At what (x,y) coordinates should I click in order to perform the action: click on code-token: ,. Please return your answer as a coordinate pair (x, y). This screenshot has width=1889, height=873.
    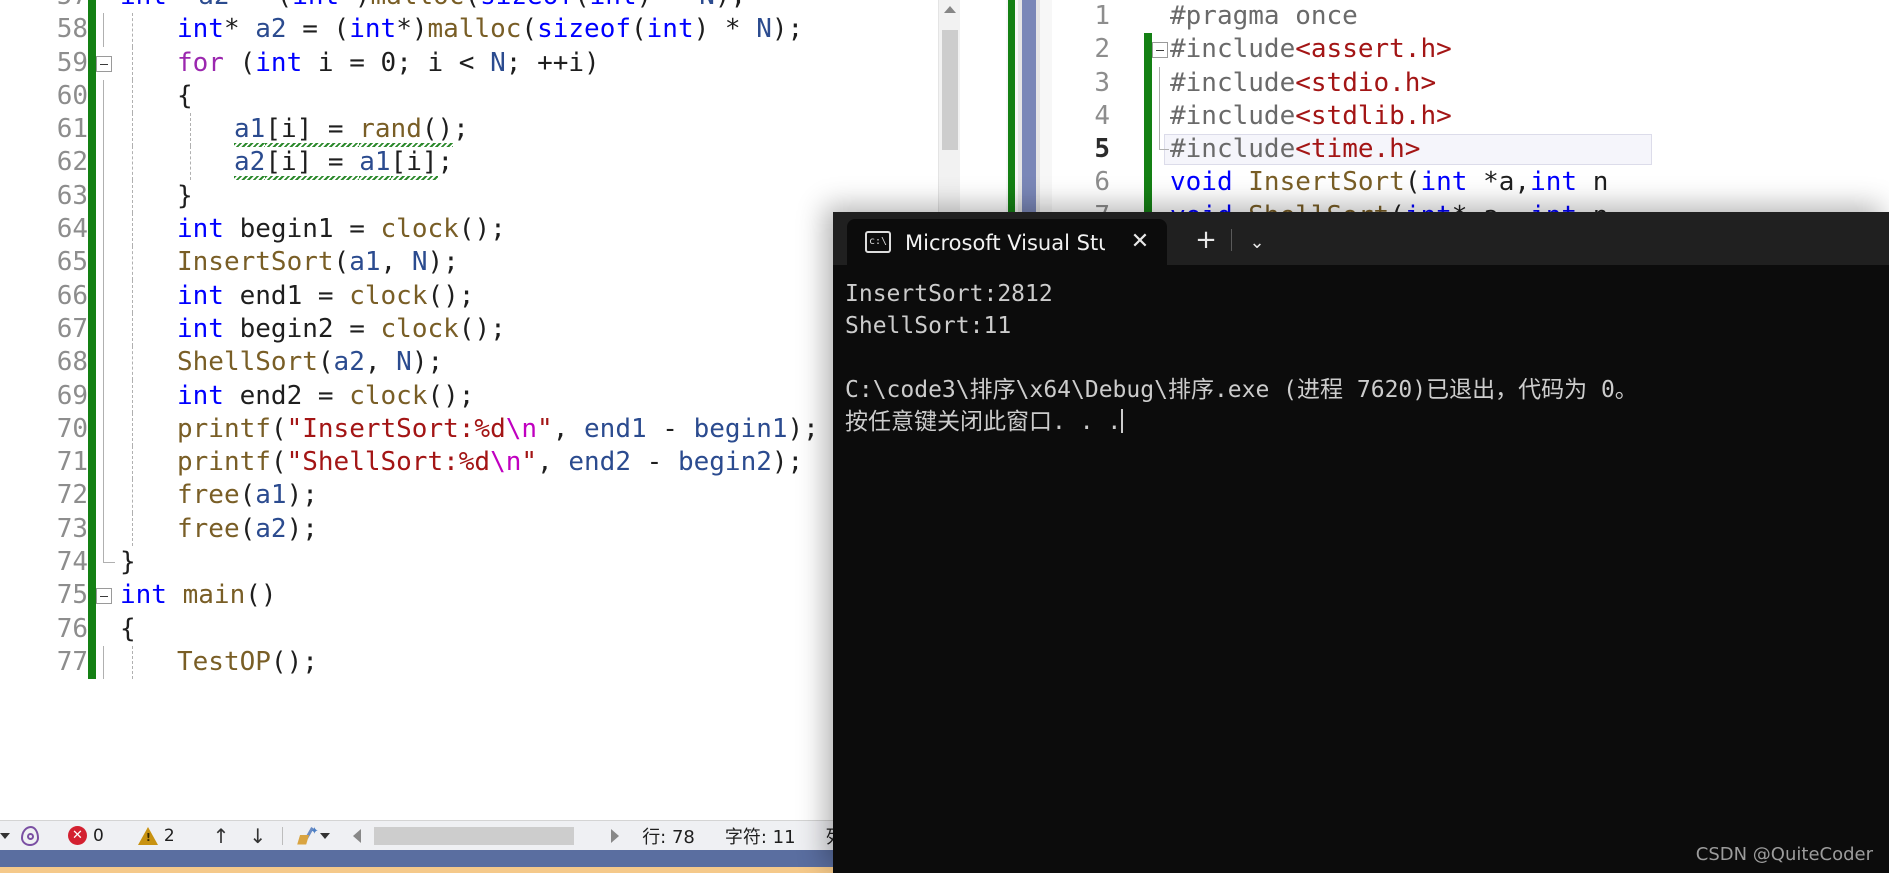
    Looking at the image, I should click on (396, 262).